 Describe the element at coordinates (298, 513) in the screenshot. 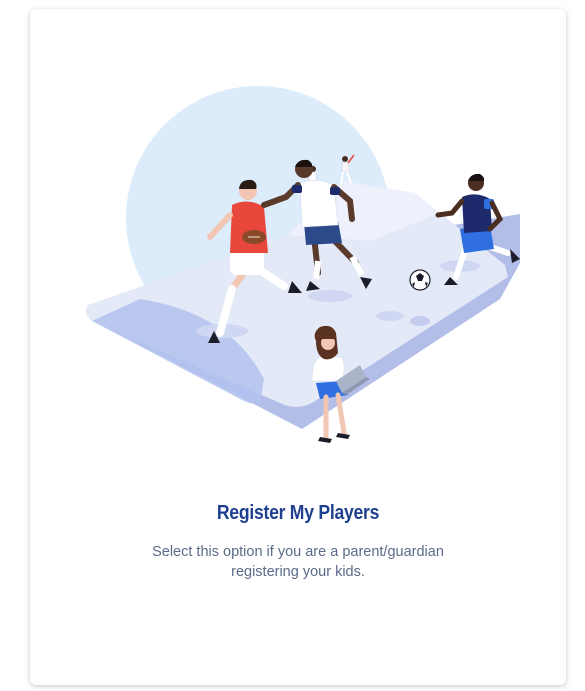

I see `card-title: Register My Players` at that location.